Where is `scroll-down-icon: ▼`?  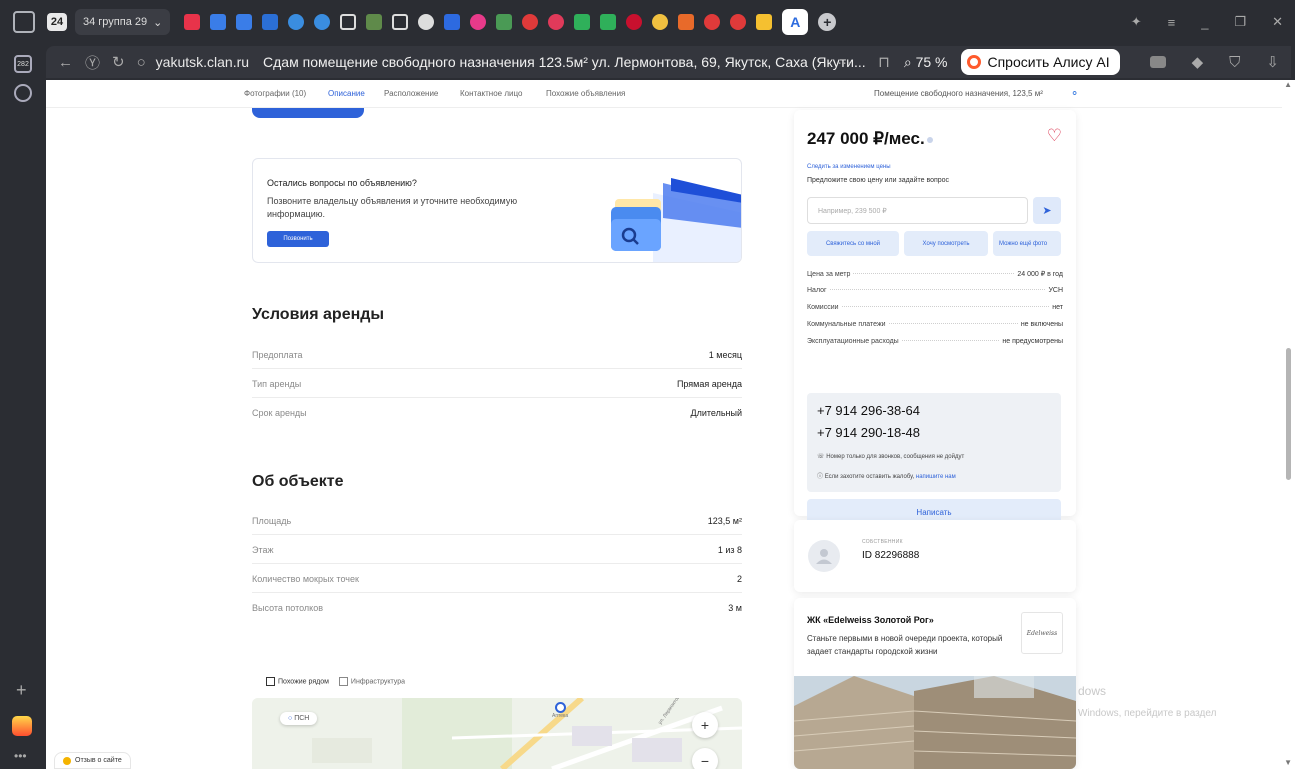 scroll-down-icon: ▼ is located at coordinates (1288, 762).